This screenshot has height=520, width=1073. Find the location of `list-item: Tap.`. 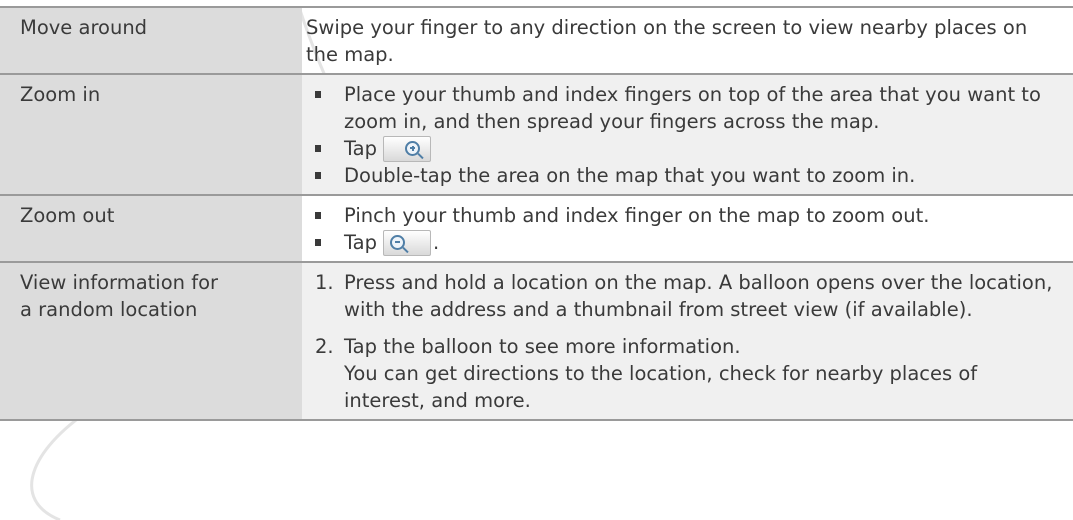

list-item: Tap. is located at coordinates (683, 242).